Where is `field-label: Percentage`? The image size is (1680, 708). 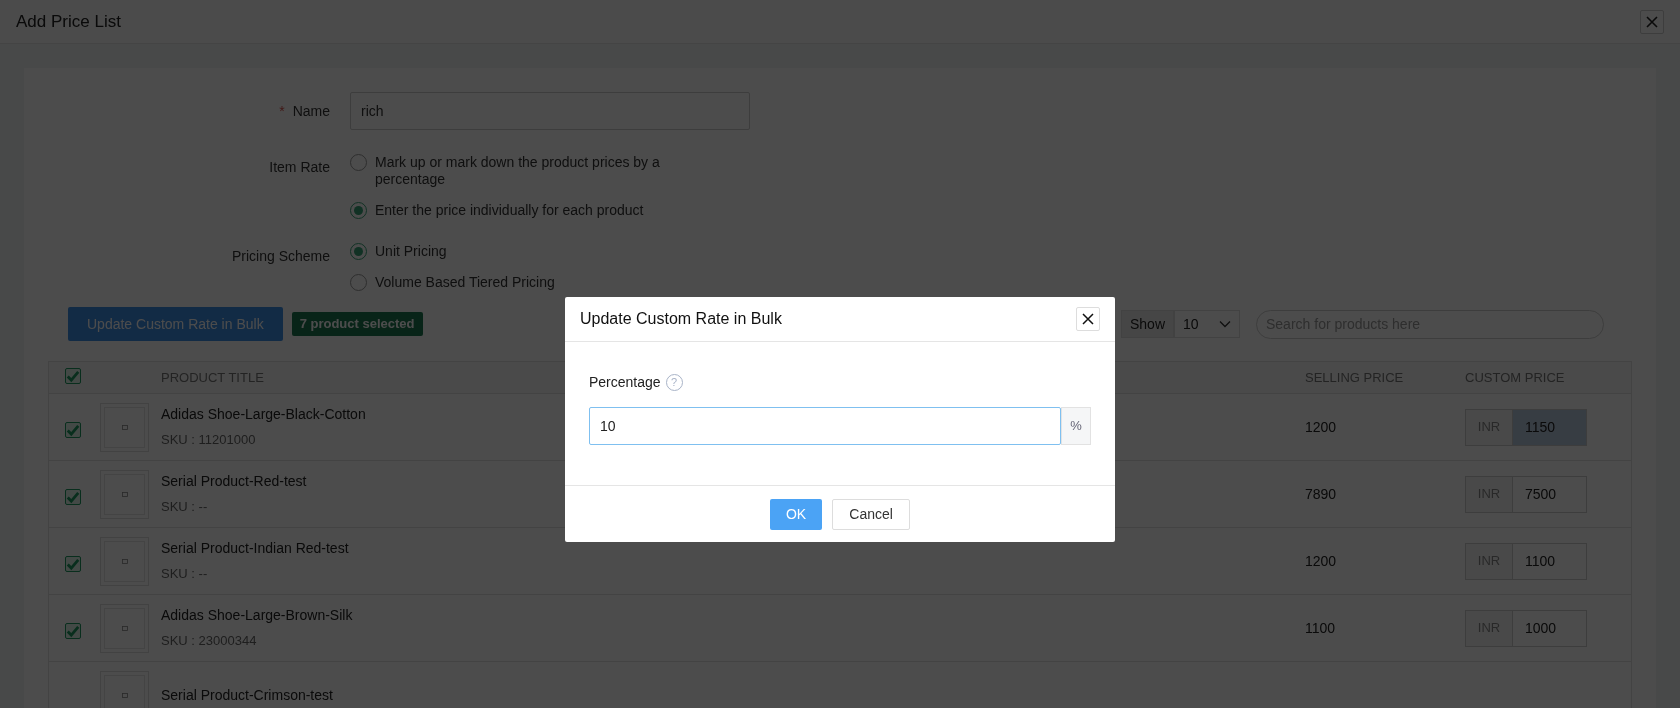
field-label: Percentage is located at coordinates (625, 382).